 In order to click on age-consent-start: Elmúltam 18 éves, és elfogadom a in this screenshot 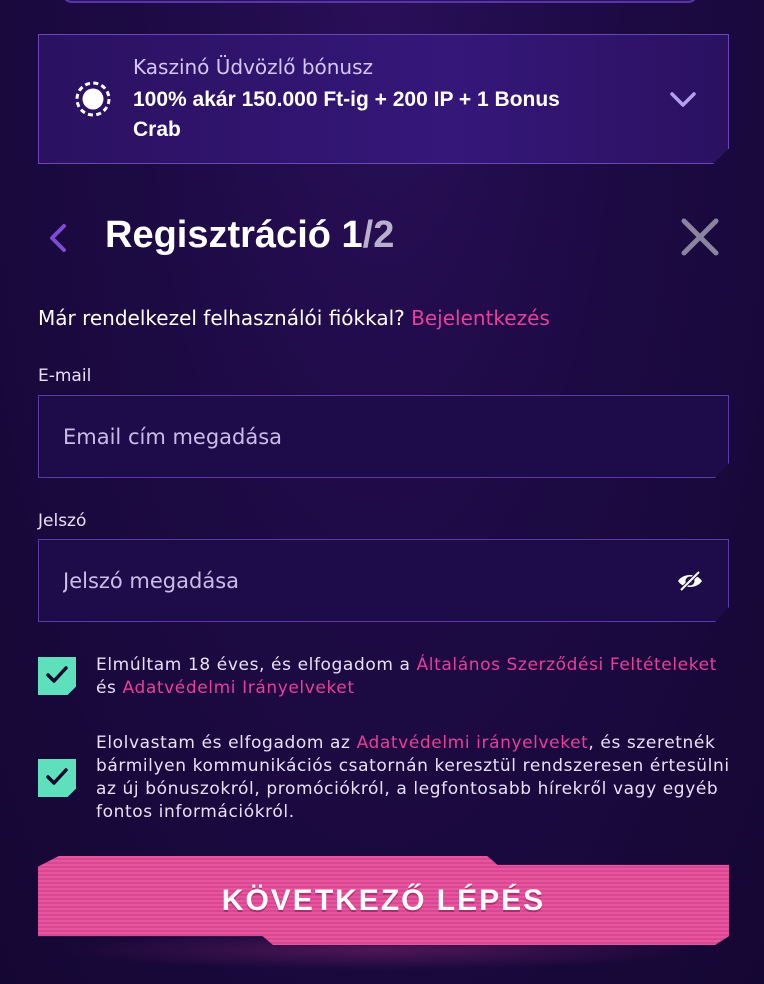, I will do `click(256, 665)`.